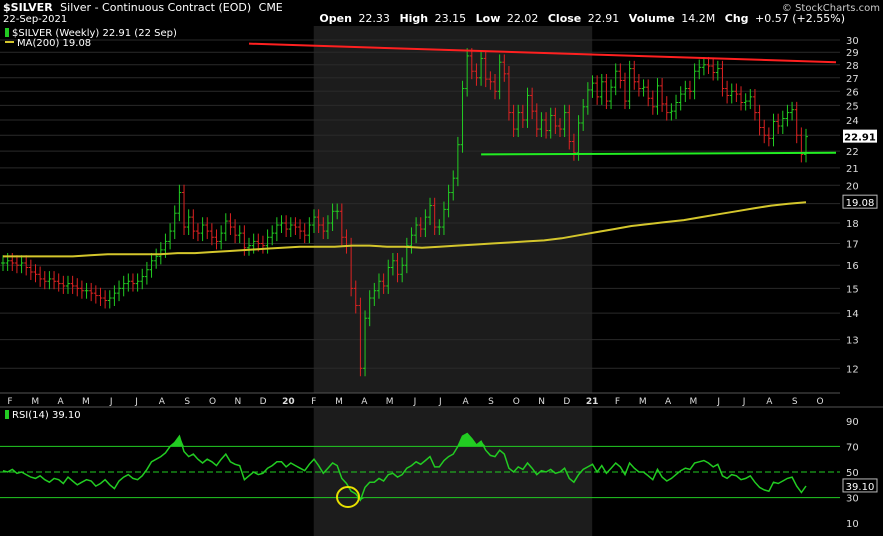 This screenshot has height=536, width=883. What do you see at coordinates (852, 422) in the screenshot?
I see `rsi-y-tick: 90` at bounding box center [852, 422].